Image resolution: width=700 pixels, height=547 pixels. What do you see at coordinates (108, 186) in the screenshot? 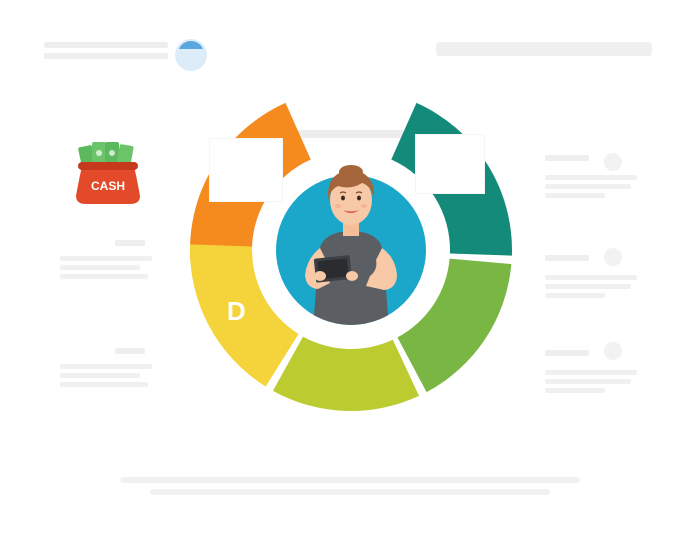
I see `cash-label: CASH` at bounding box center [108, 186].